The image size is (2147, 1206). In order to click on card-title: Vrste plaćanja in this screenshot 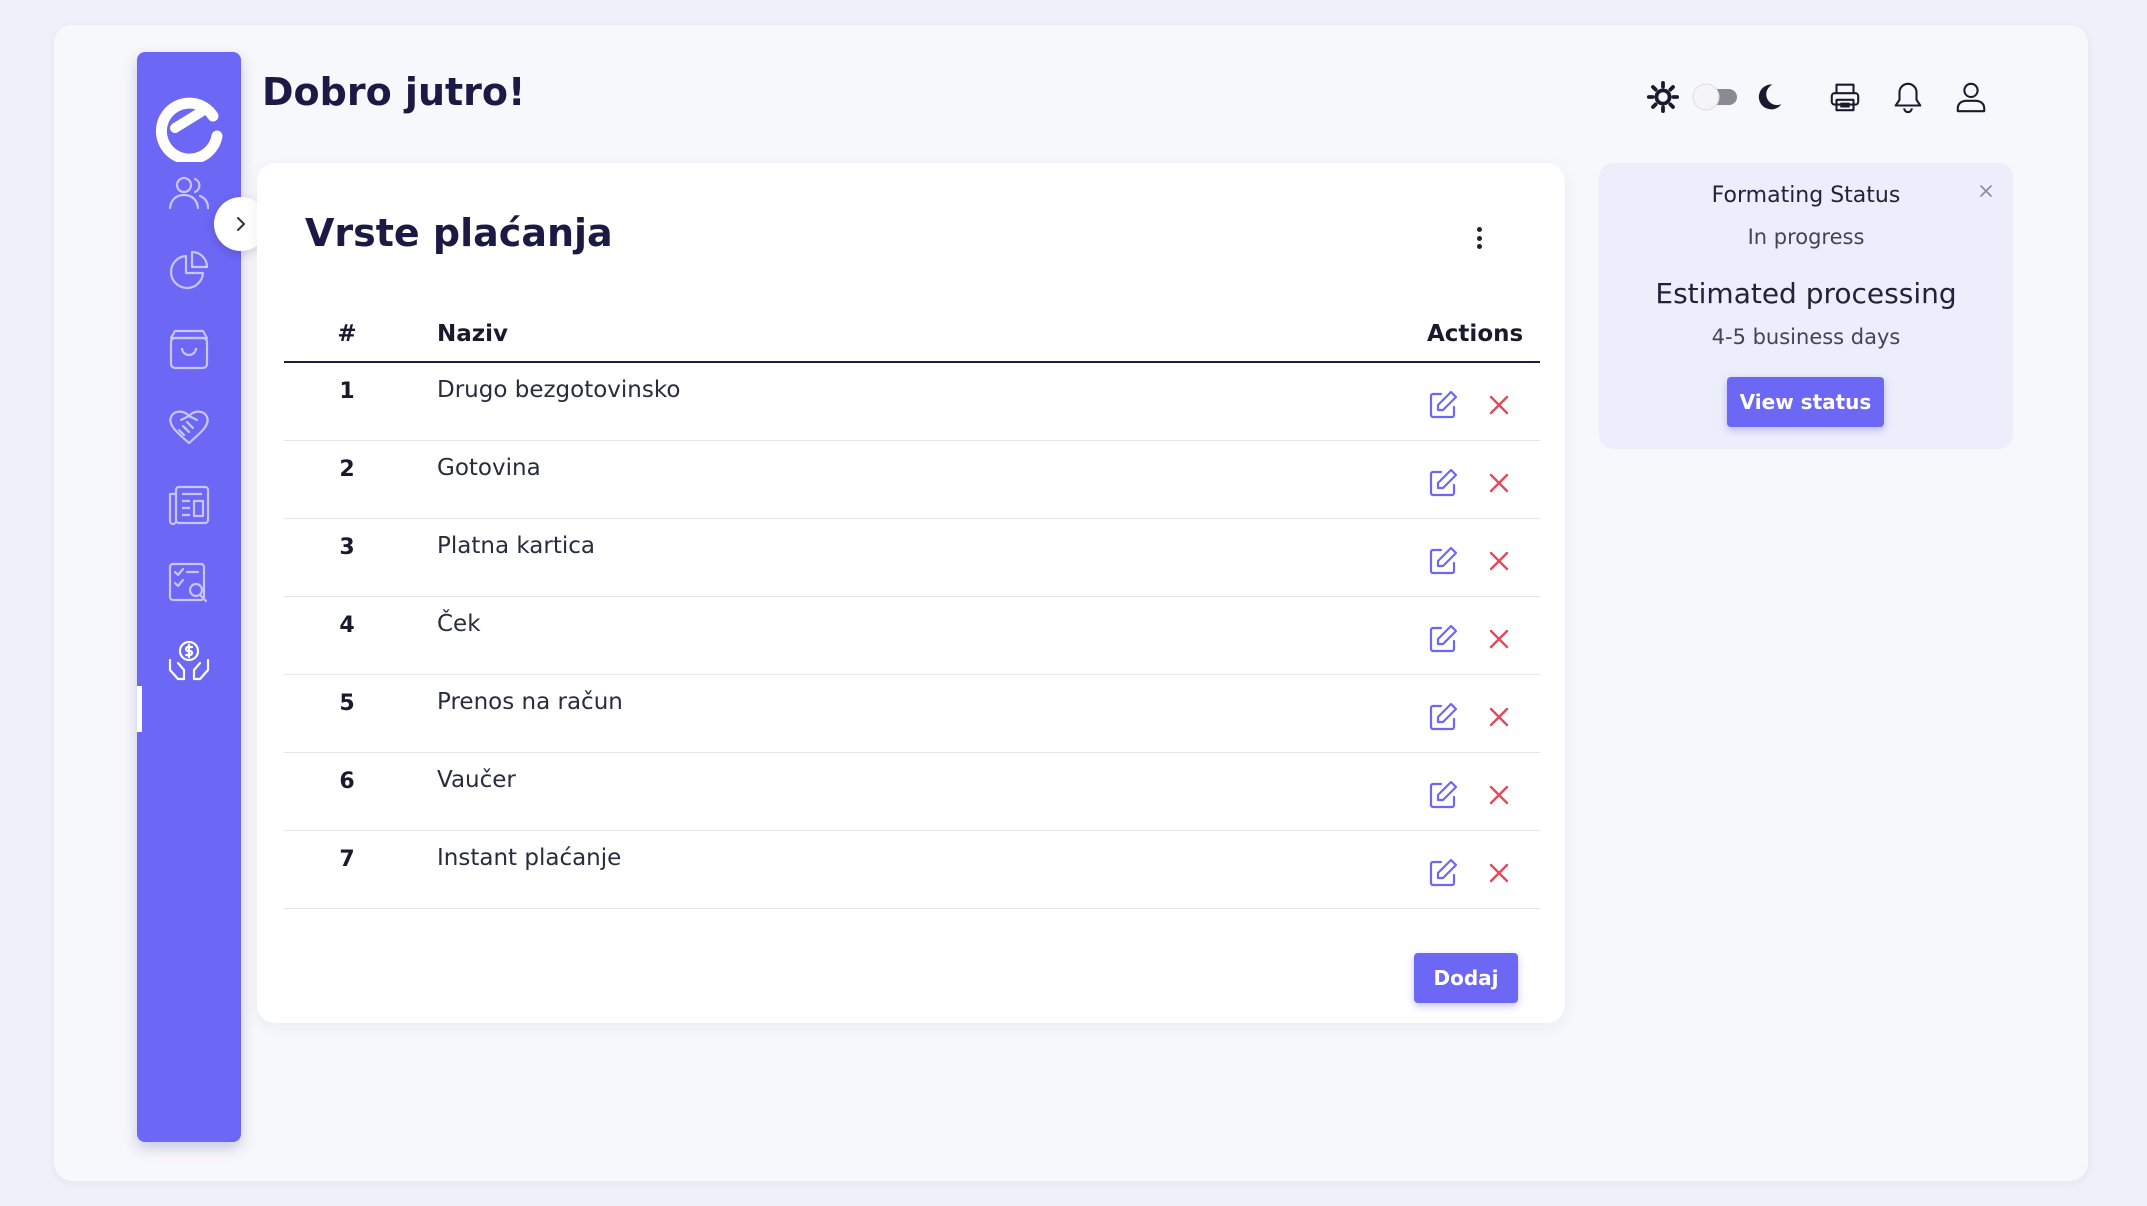, I will do `click(459, 233)`.